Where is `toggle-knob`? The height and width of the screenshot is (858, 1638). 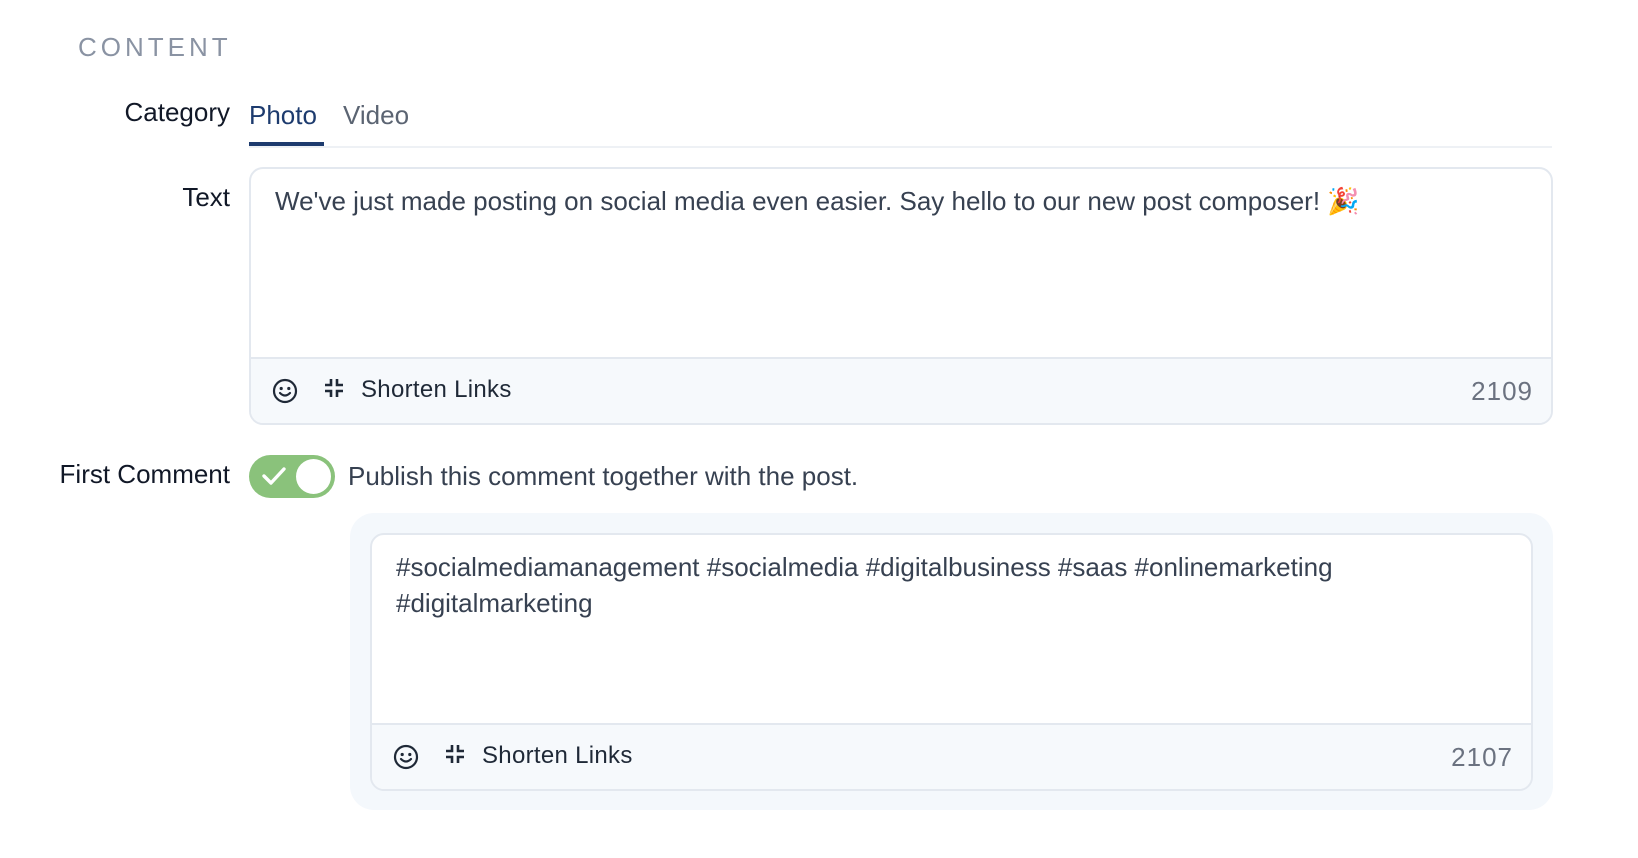 toggle-knob is located at coordinates (313, 476).